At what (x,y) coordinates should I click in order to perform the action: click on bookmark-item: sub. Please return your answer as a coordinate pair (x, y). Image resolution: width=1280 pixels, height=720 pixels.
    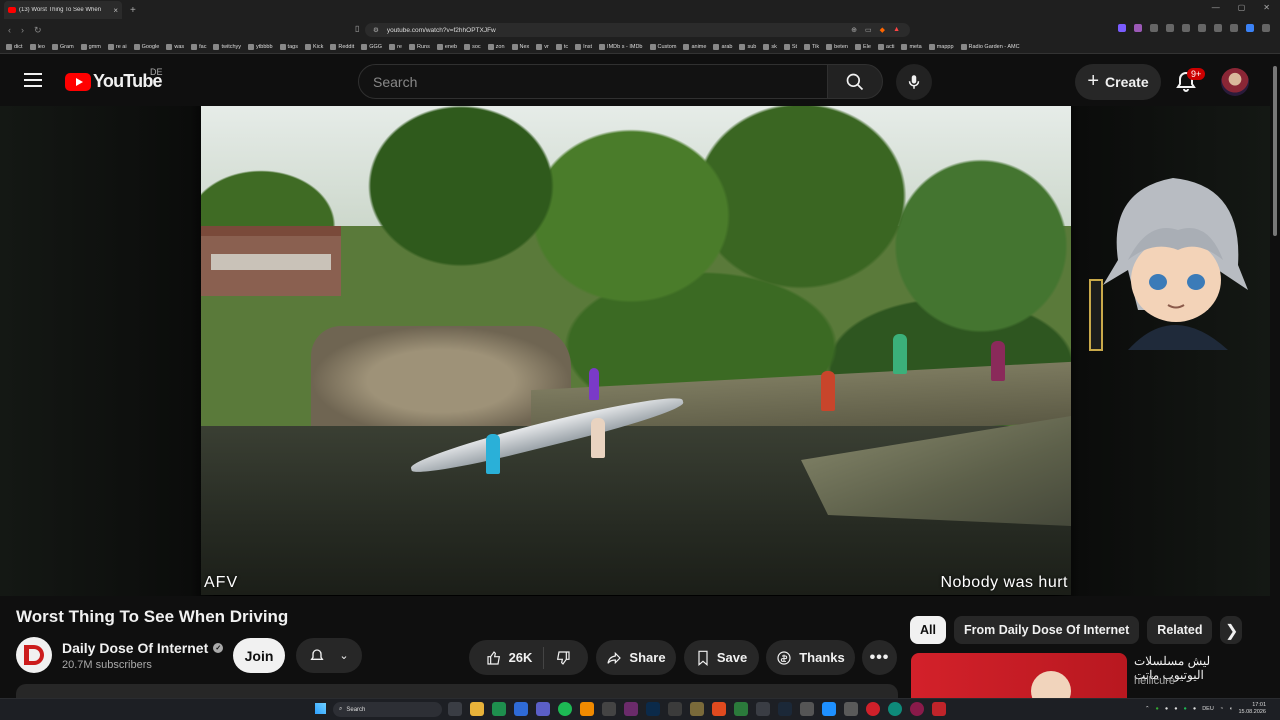
    Looking at the image, I should click on (747, 46).